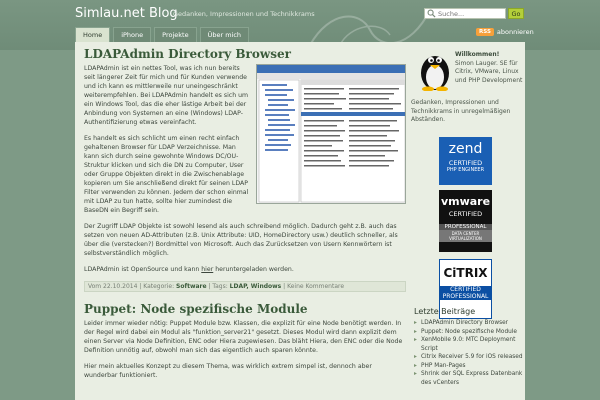 The image size is (600, 400). Describe the element at coordinates (468, 366) in the screenshot. I see `recent-post-link: PHP Man-Pages` at that location.